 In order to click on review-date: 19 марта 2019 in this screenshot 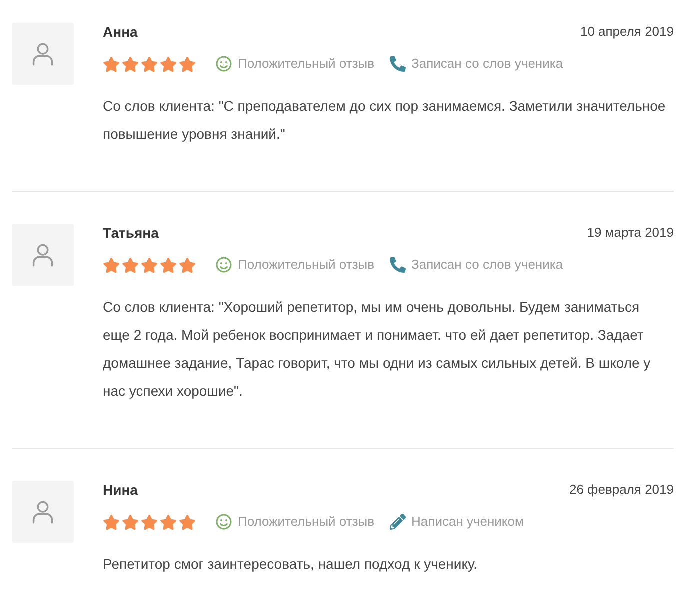, I will do `click(630, 233)`.